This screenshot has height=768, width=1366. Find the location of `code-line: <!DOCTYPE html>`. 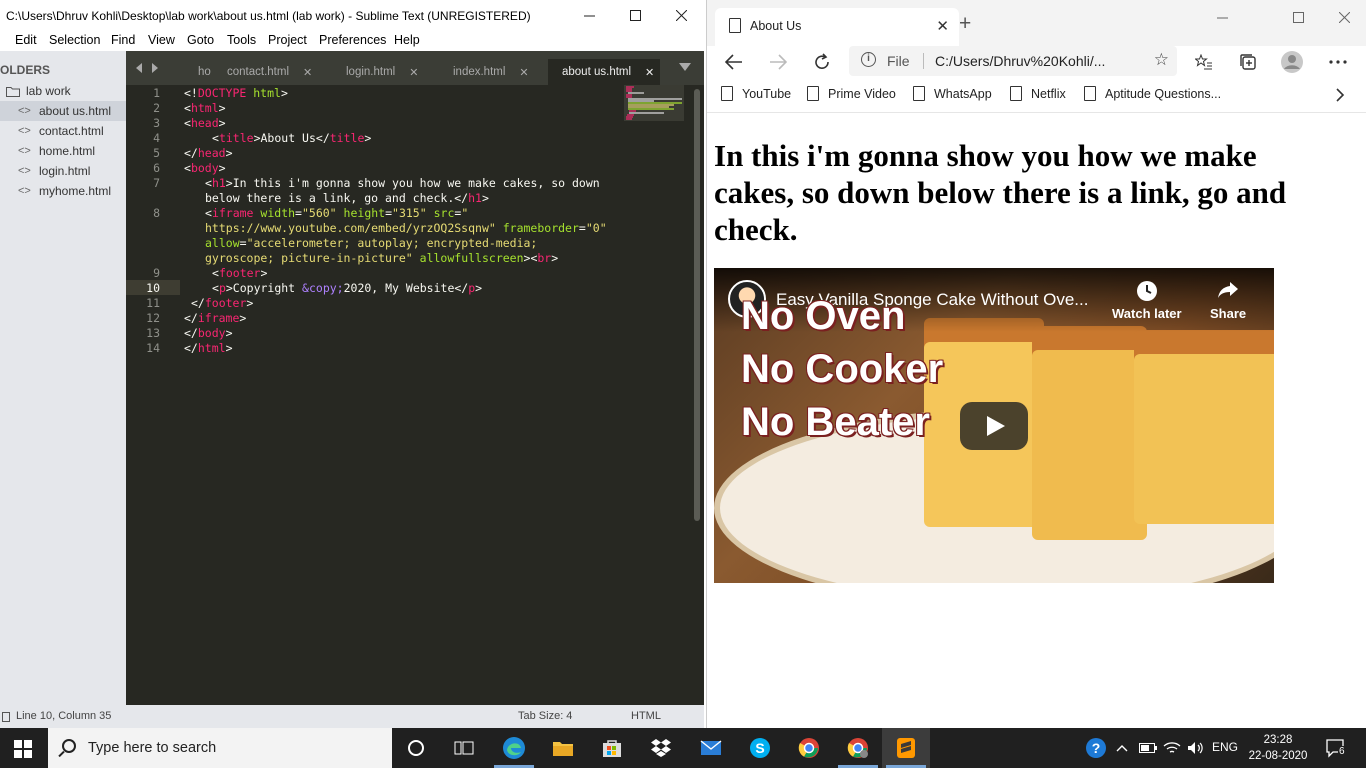

code-line: <!DOCTYPE html> is located at coordinates (236, 93).